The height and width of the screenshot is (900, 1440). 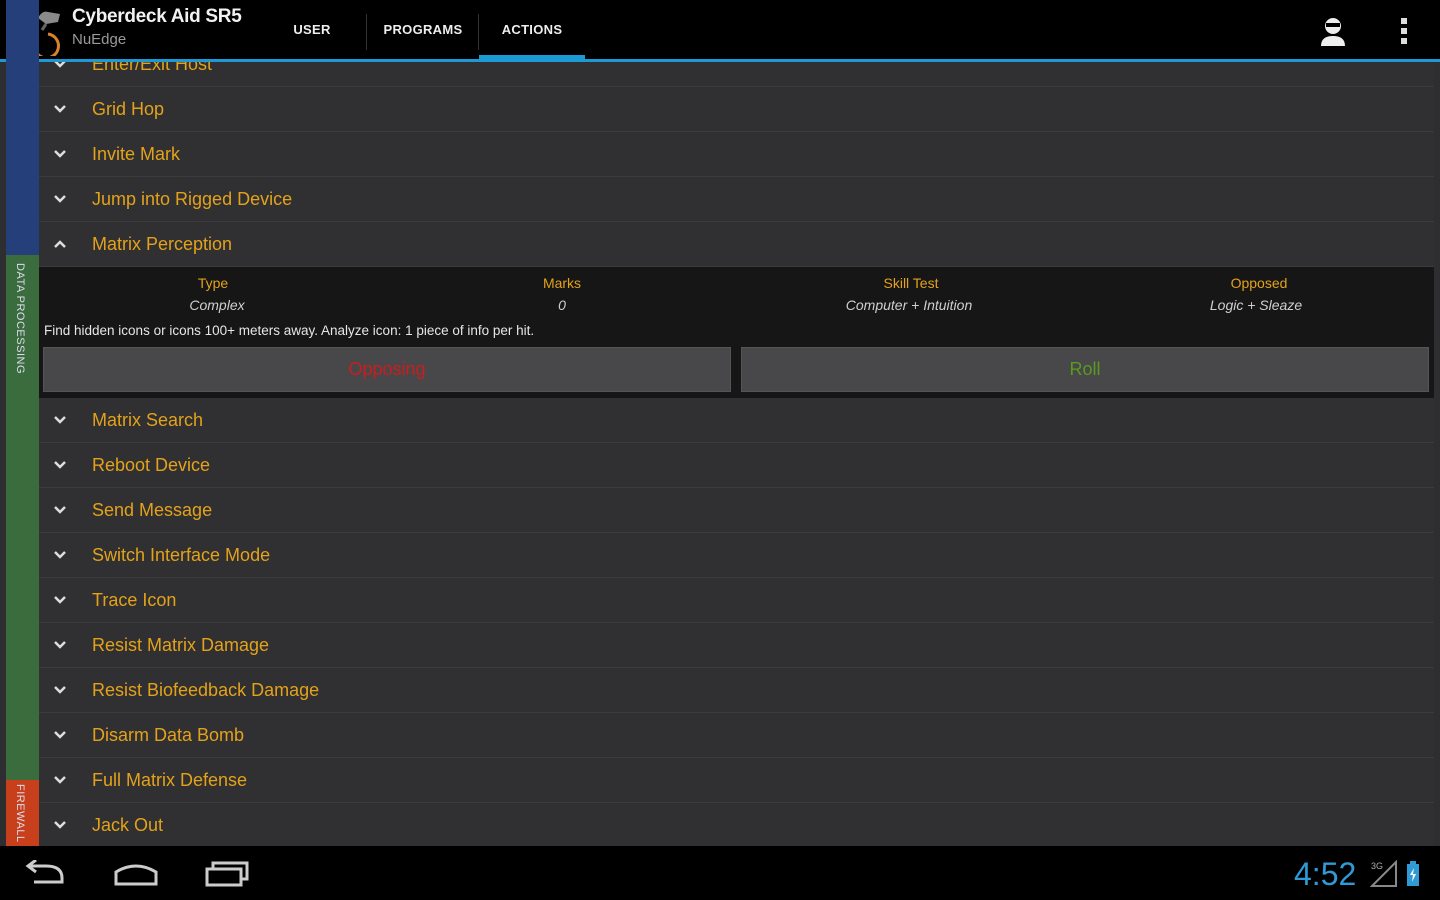 What do you see at coordinates (22, 127) in the screenshot?
I see `strip-segment-blue` at bounding box center [22, 127].